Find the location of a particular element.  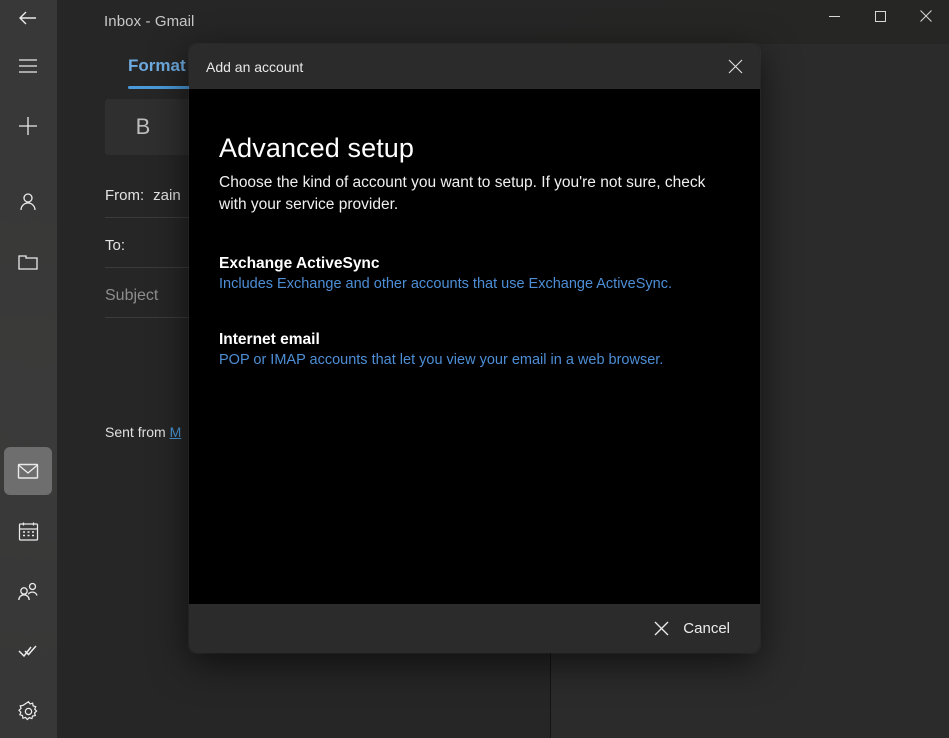

account-icon is located at coordinates (28, 202).